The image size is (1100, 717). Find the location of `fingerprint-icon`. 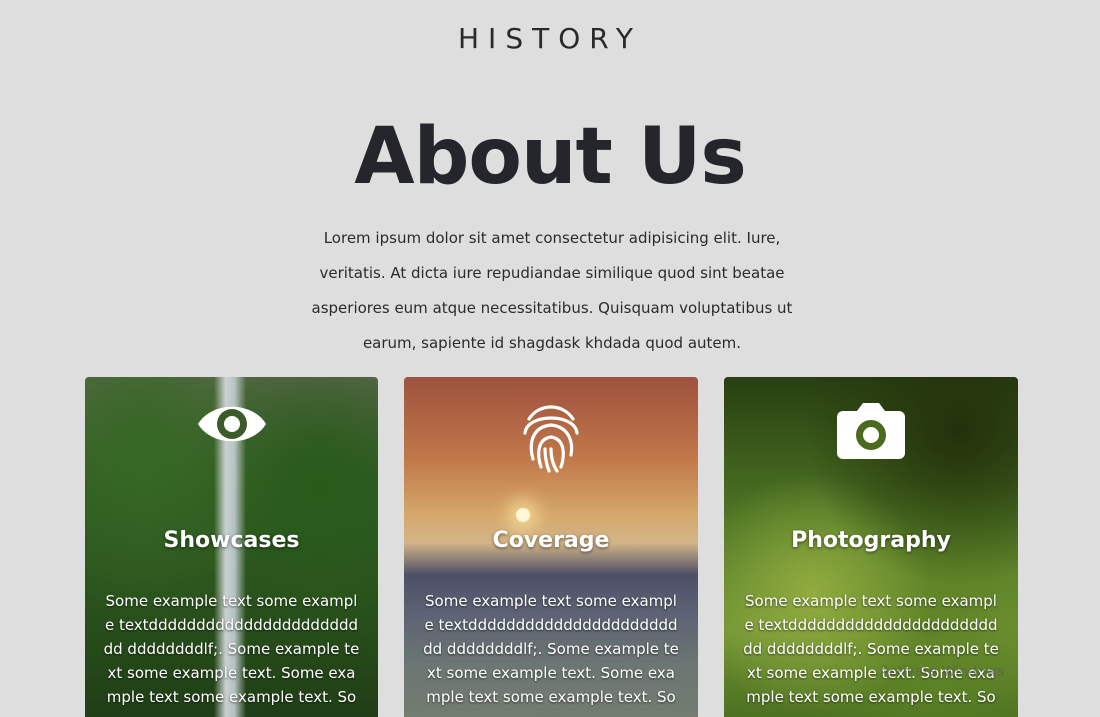

fingerprint-icon is located at coordinates (551, 438).